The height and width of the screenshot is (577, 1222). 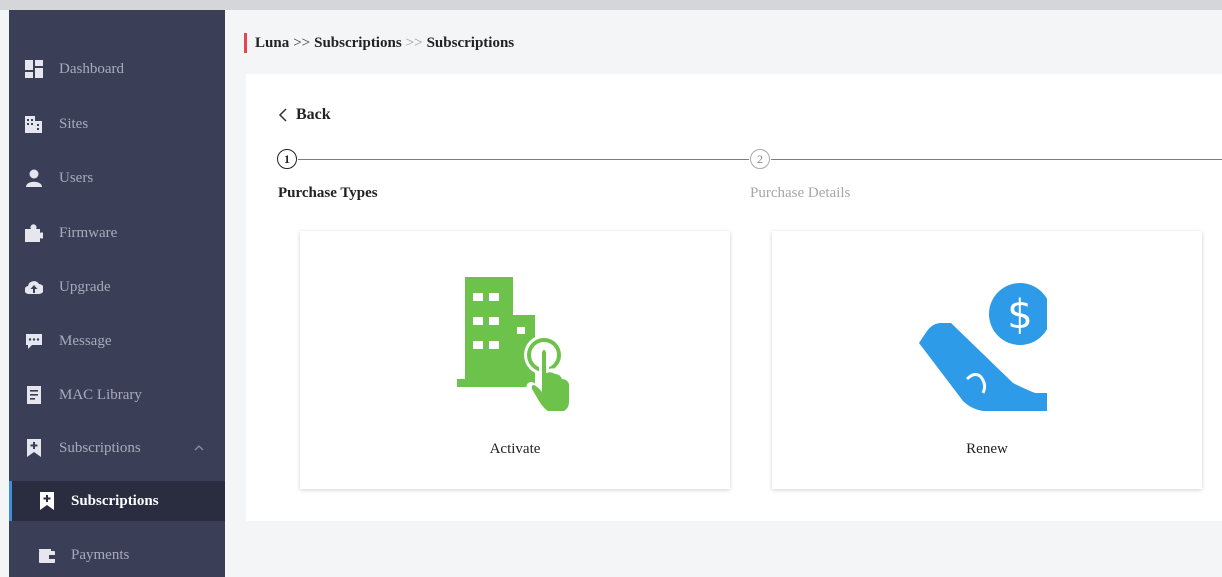 What do you see at coordinates (313, 114) in the screenshot?
I see `back-label: Back` at bounding box center [313, 114].